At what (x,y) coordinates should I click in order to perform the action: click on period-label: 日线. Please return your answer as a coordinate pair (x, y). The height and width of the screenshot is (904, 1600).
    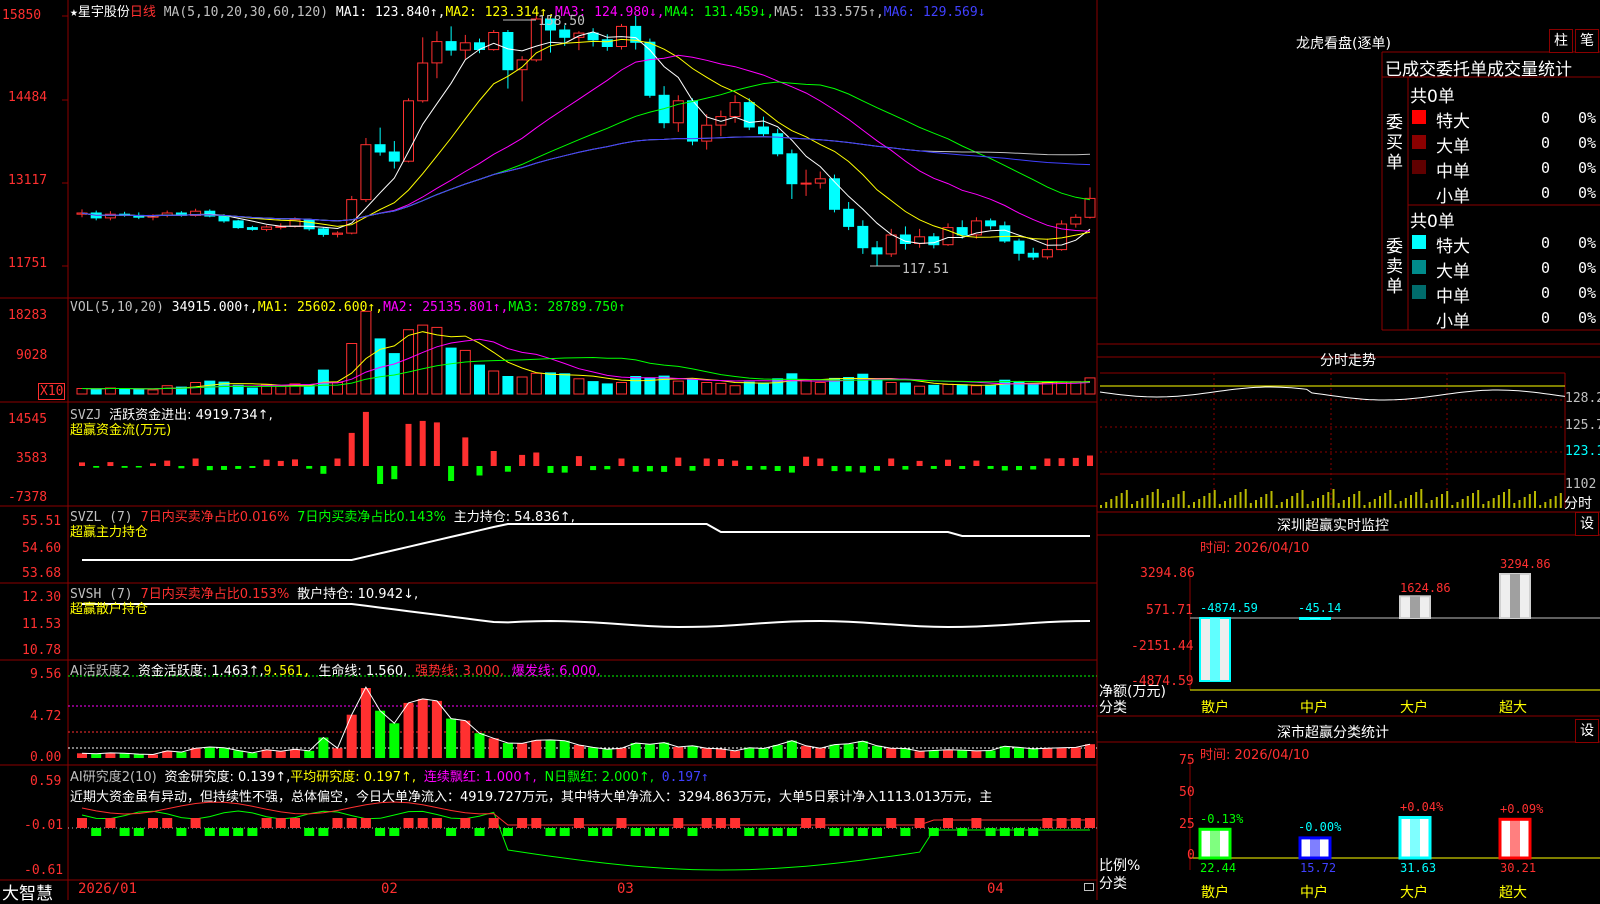
    Looking at the image, I should click on (143, 12).